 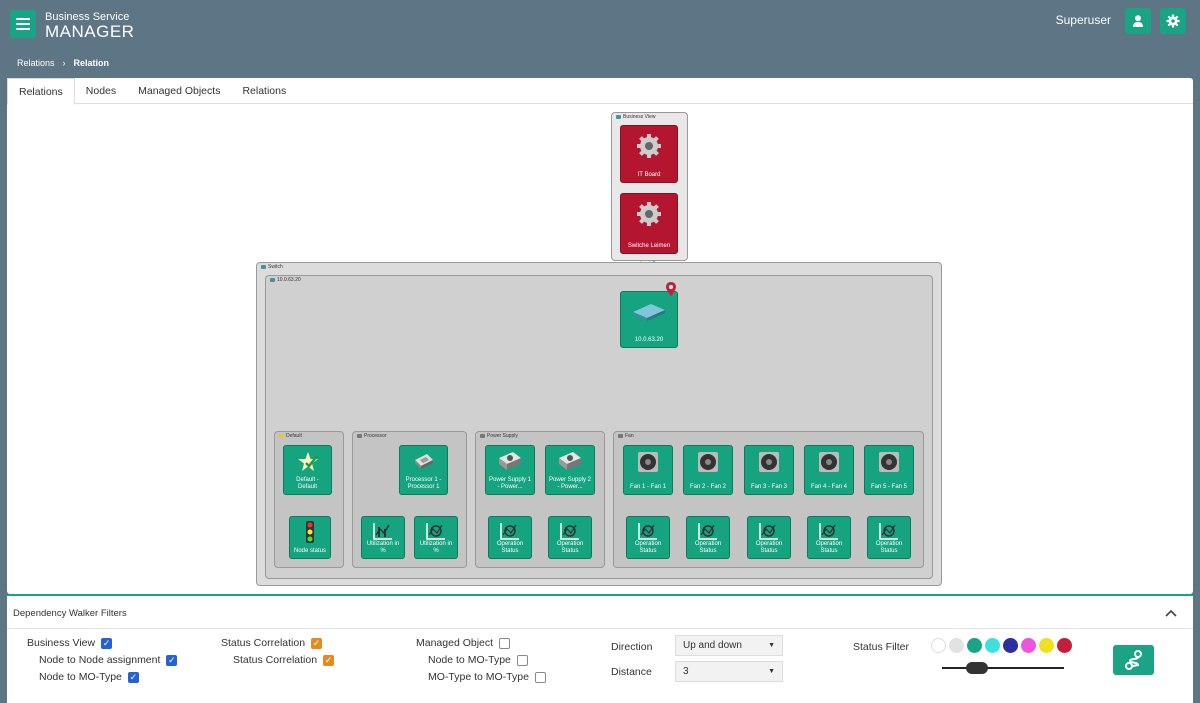 What do you see at coordinates (423, 470) in the screenshot?
I see `node-processor: Processor 1 - Processor 1` at bounding box center [423, 470].